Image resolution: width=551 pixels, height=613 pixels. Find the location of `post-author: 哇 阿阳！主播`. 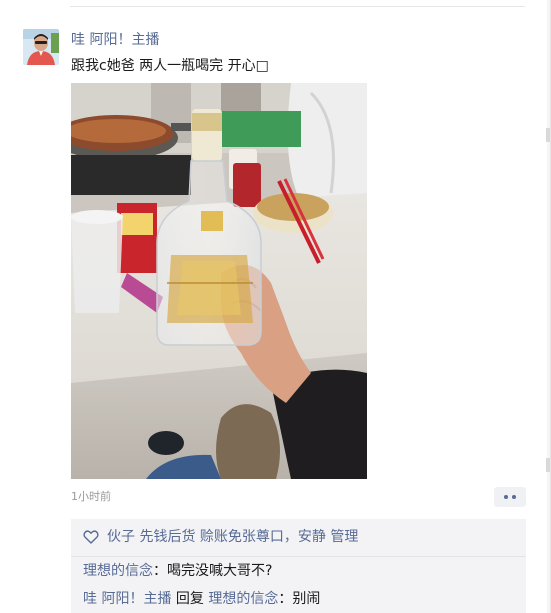

post-author: 哇 阿阳！主播 is located at coordinates (115, 40).